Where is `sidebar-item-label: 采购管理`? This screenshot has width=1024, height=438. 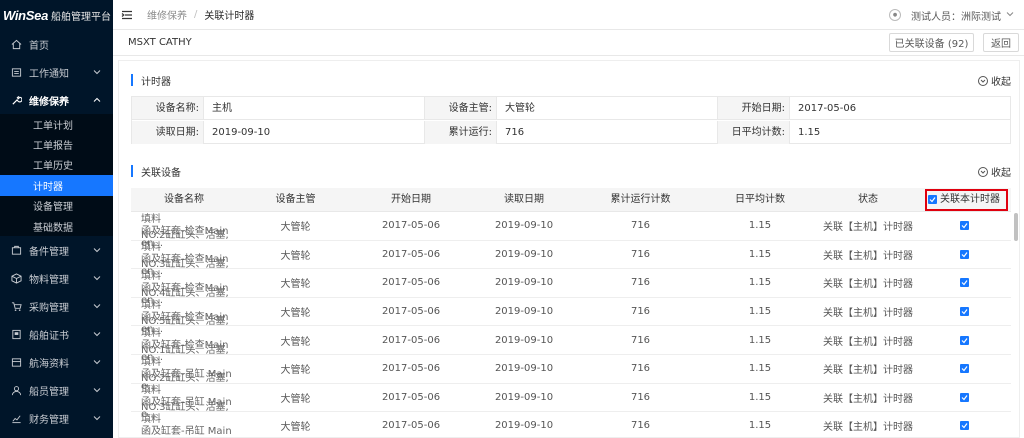 sidebar-item-label: 采购管理 is located at coordinates (49, 308).